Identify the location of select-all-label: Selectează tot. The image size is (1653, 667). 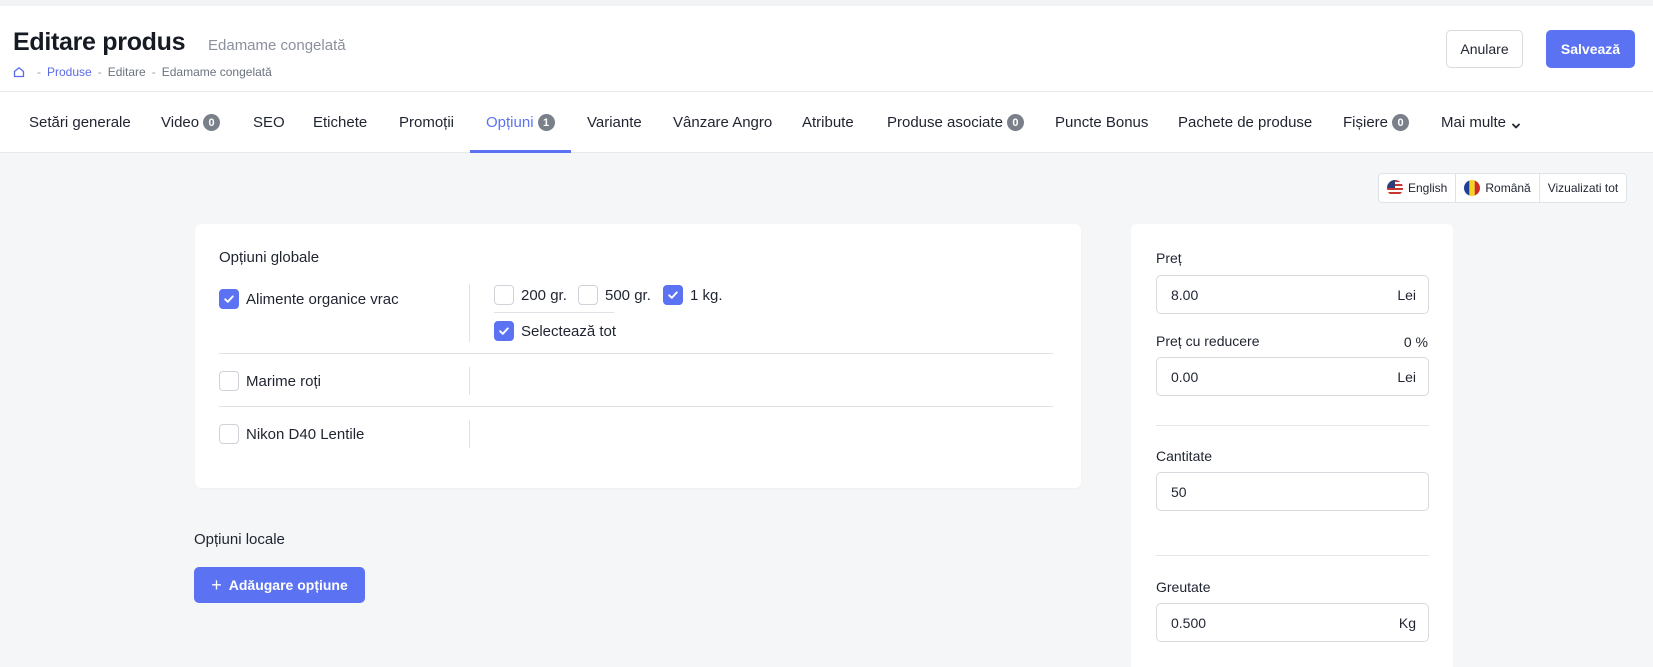
(569, 331).